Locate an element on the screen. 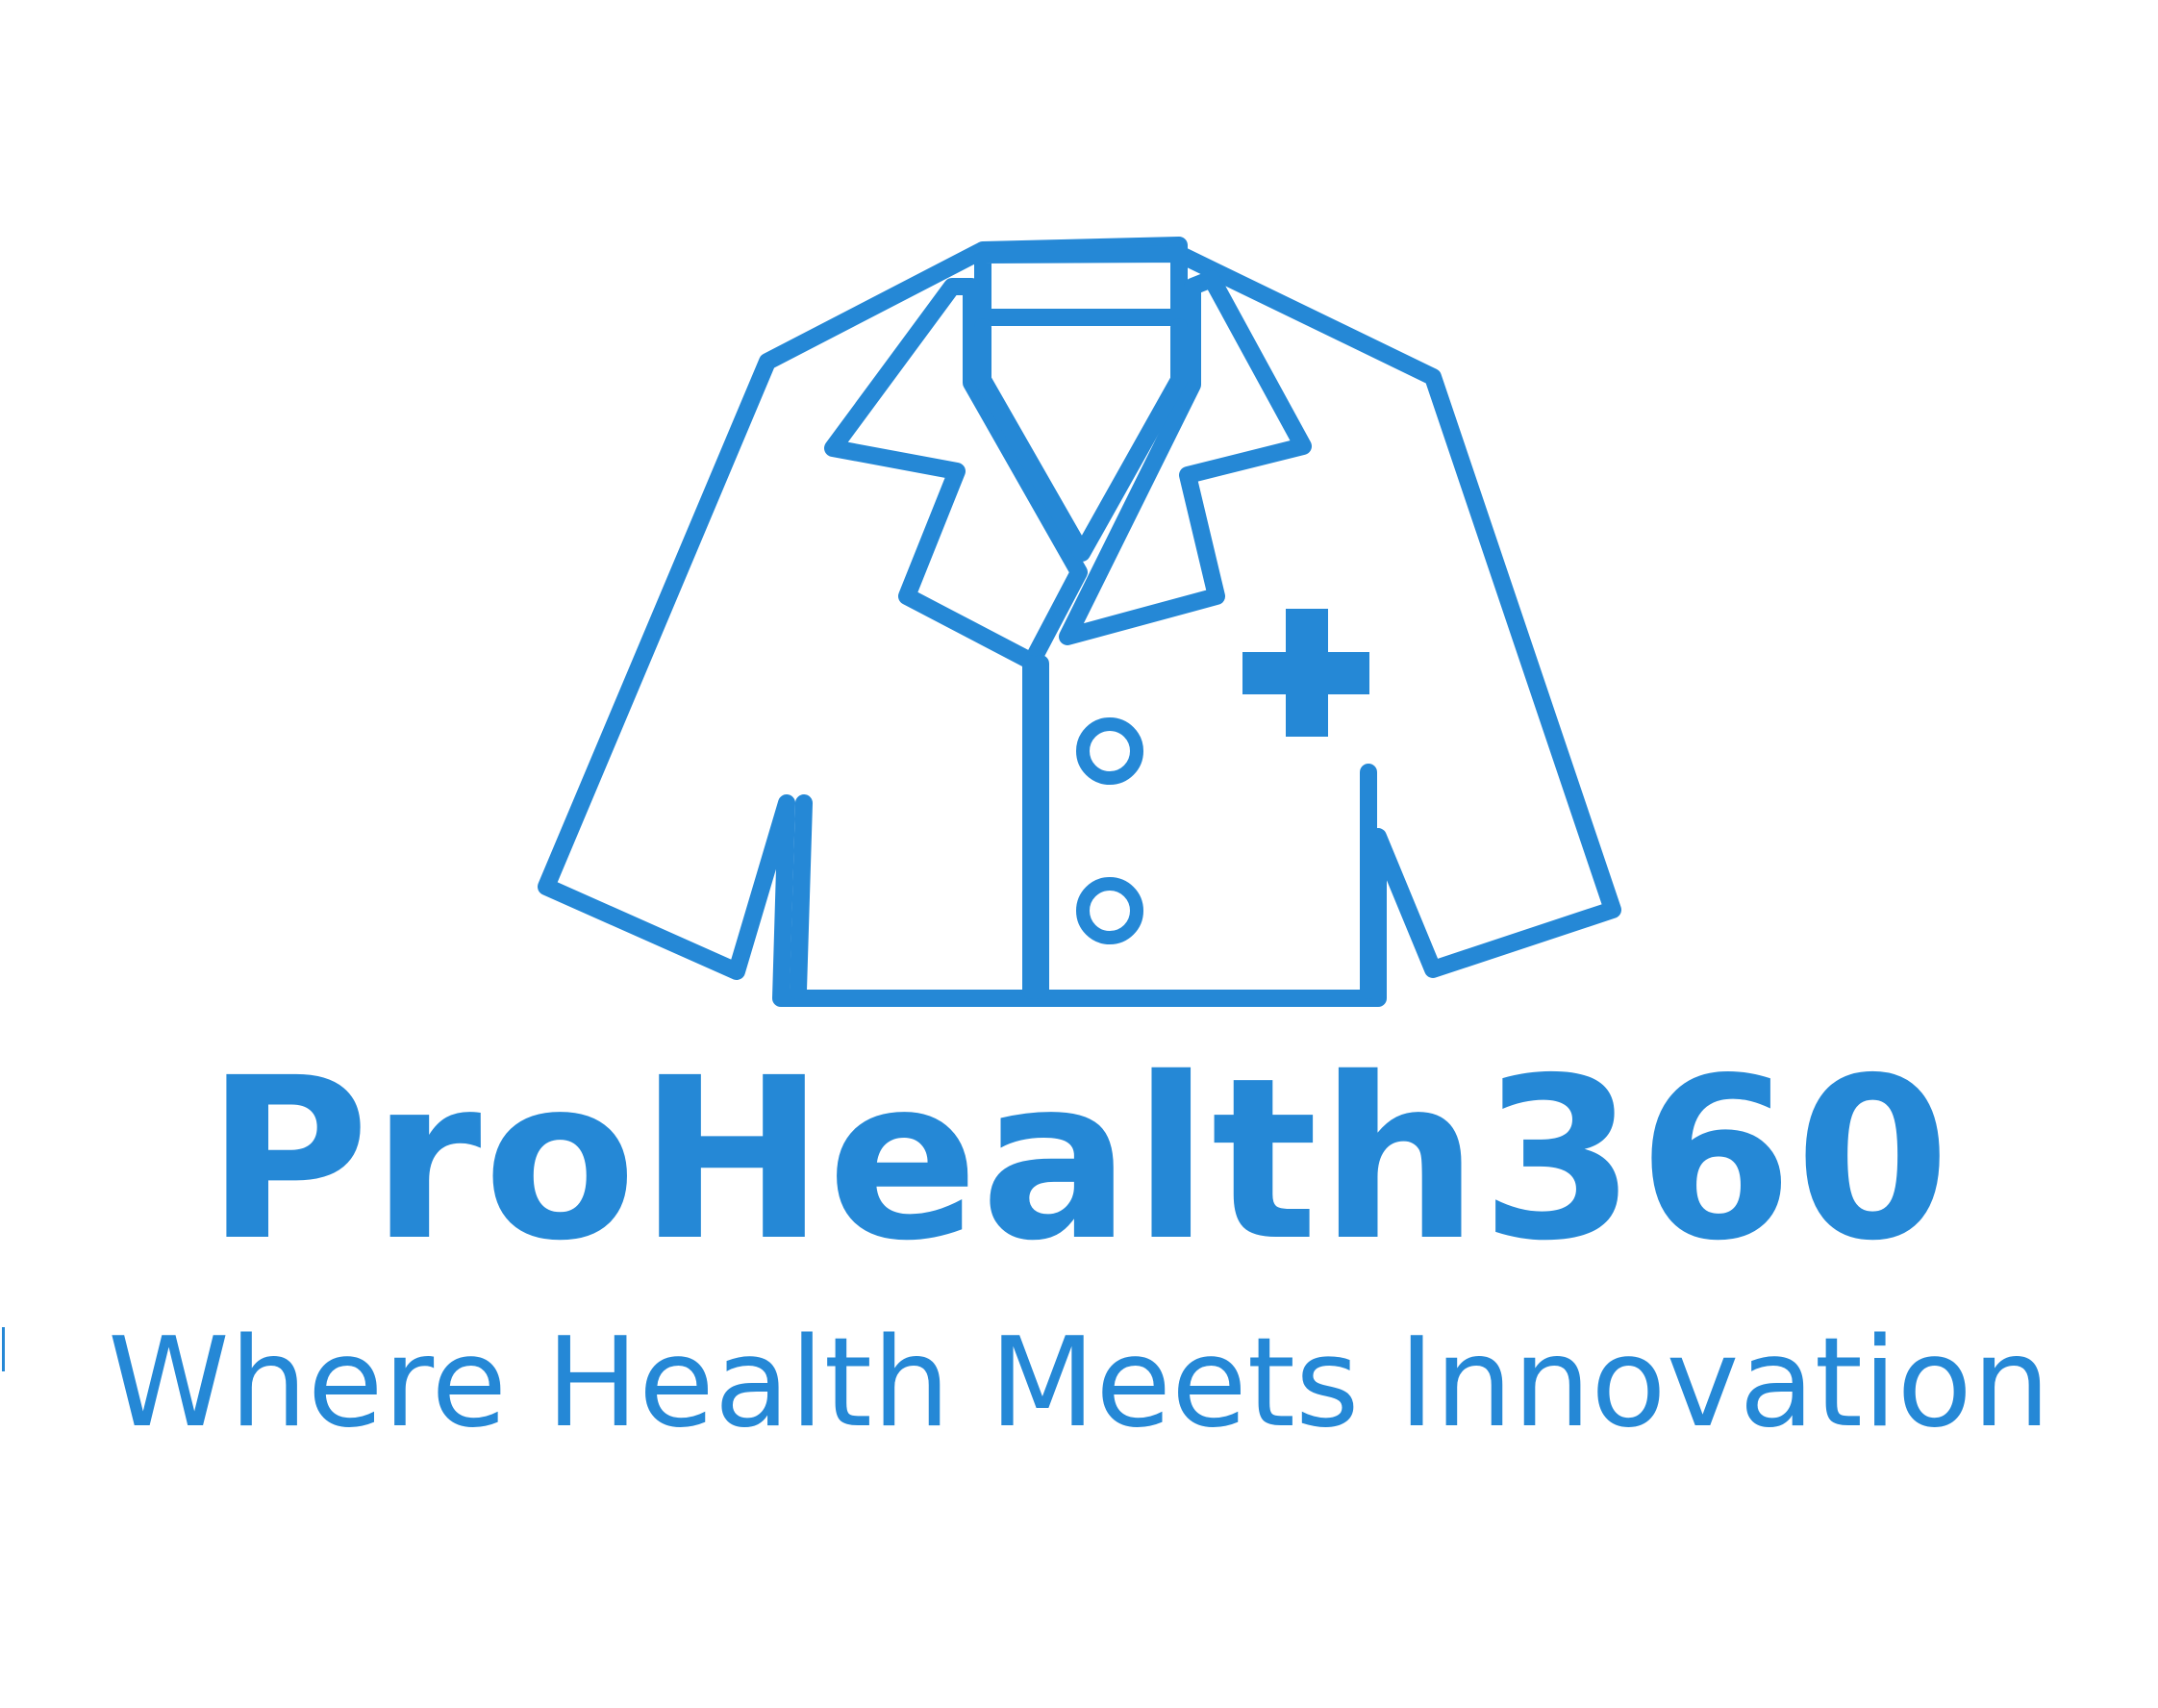 This screenshot has width=2158, height=1708. brand-name: ProHealth360 is located at coordinates (1079, 1160).